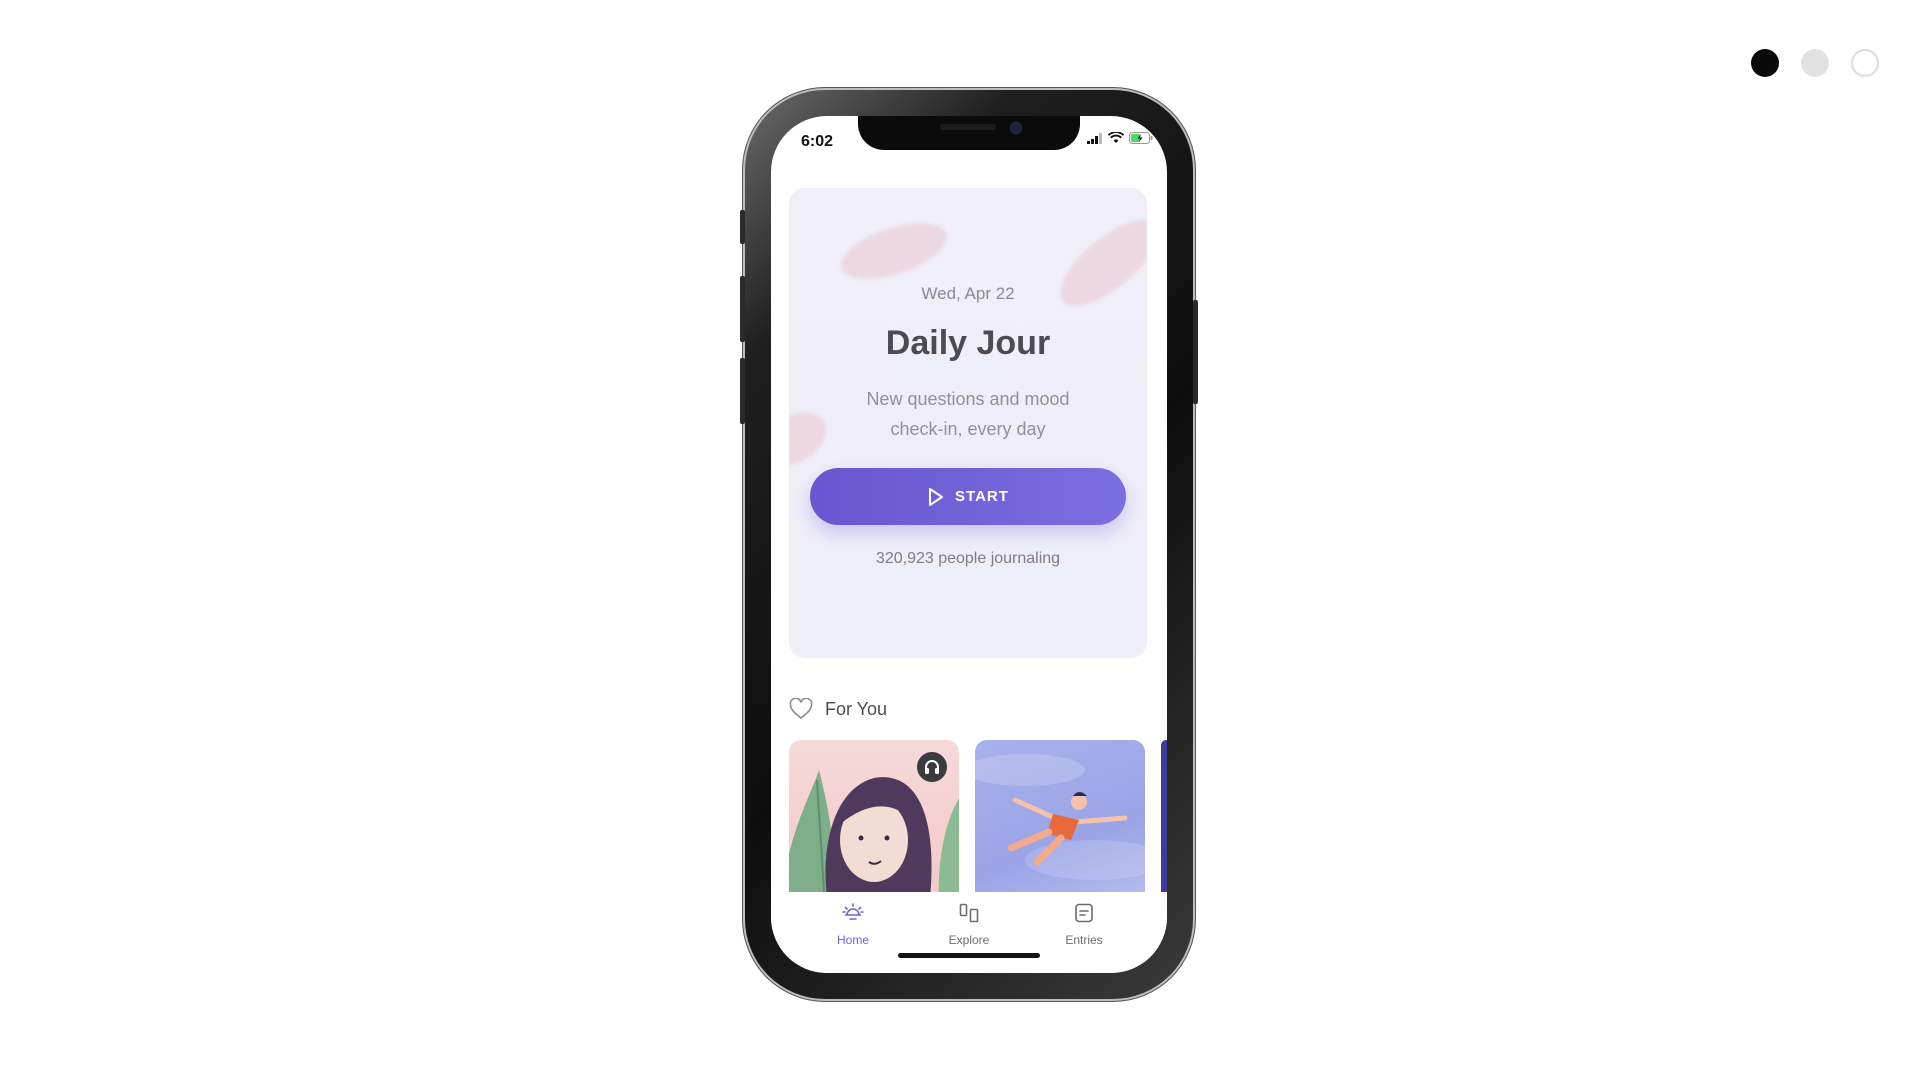 This screenshot has width=1920, height=1080. I want to click on color-swatch-group, so click(1815, 63).